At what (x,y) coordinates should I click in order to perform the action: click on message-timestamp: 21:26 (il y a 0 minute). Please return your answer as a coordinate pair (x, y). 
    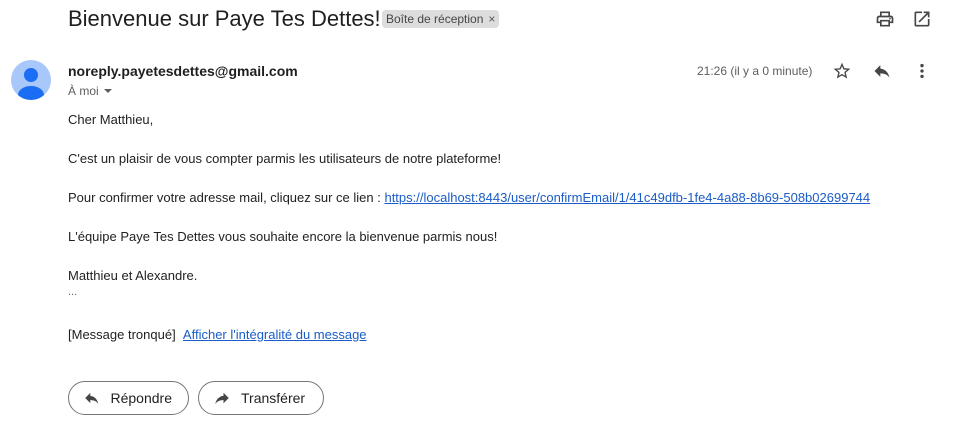
    Looking at the image, I should click on (755, 71).